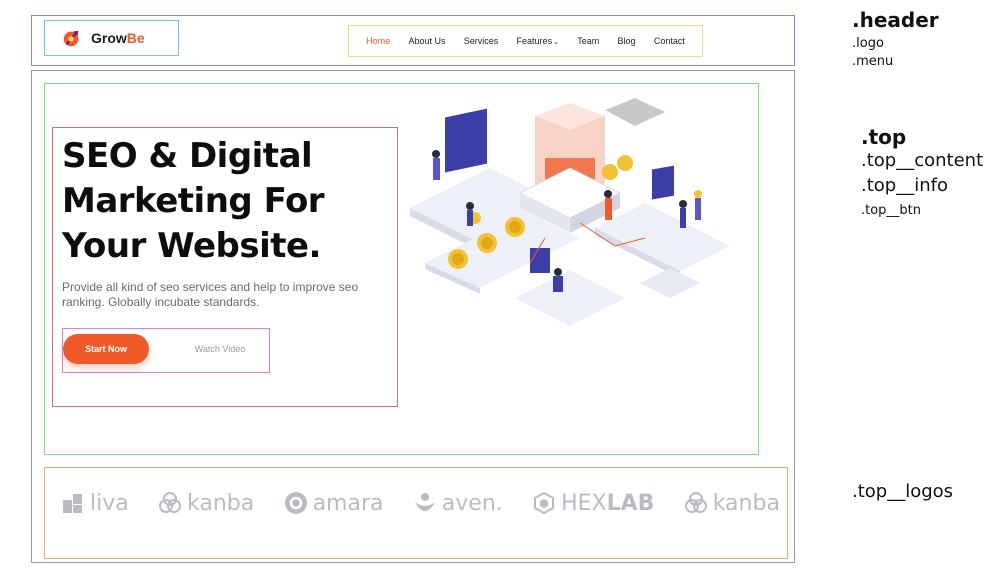  Describe the element at coordinates (106, 349) in the screenshot. I see `start-now-button: Start Now` at that location.